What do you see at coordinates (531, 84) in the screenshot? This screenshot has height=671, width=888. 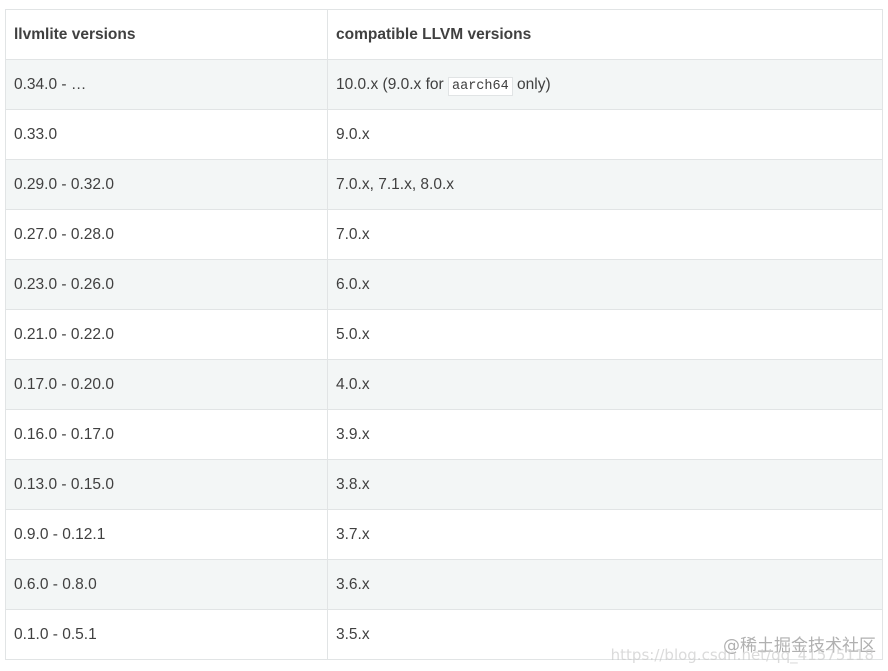 I see `llvm-version-suffix: only)` at bounding box center [531, 84].